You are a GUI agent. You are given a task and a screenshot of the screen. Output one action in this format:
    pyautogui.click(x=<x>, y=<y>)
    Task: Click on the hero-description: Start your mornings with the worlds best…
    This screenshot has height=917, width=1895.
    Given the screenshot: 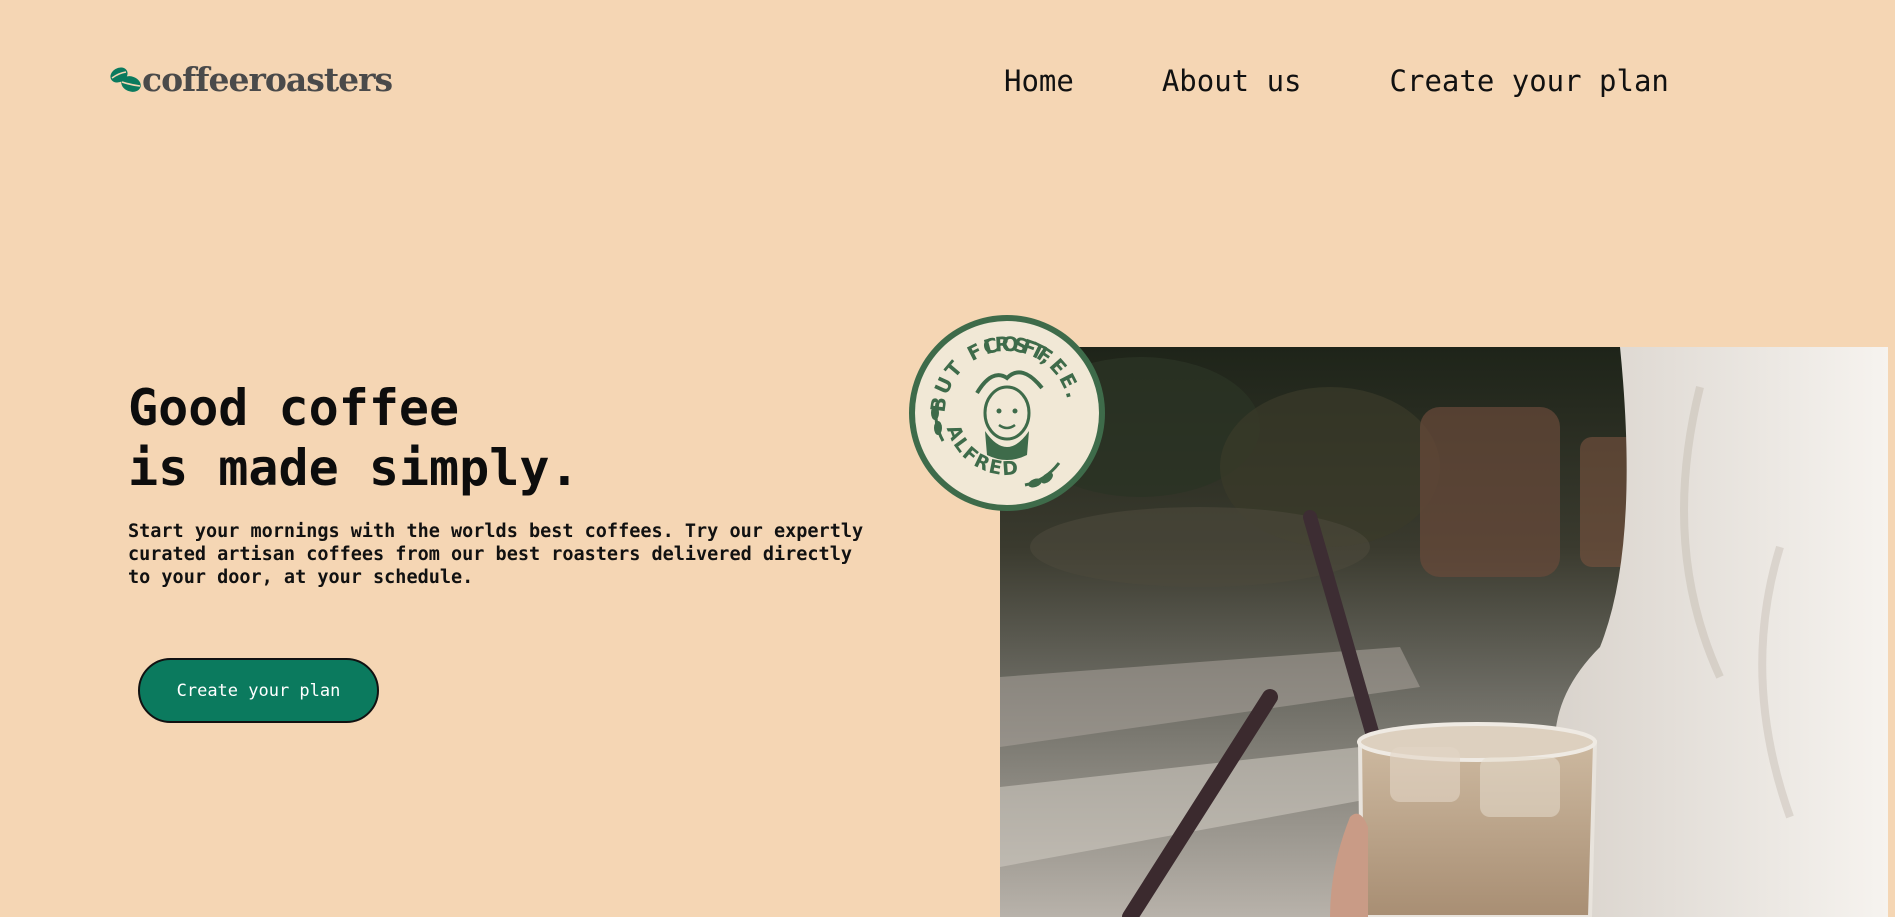 What is the action you would take?
    pyautogui.click(x=496, y=554)
    